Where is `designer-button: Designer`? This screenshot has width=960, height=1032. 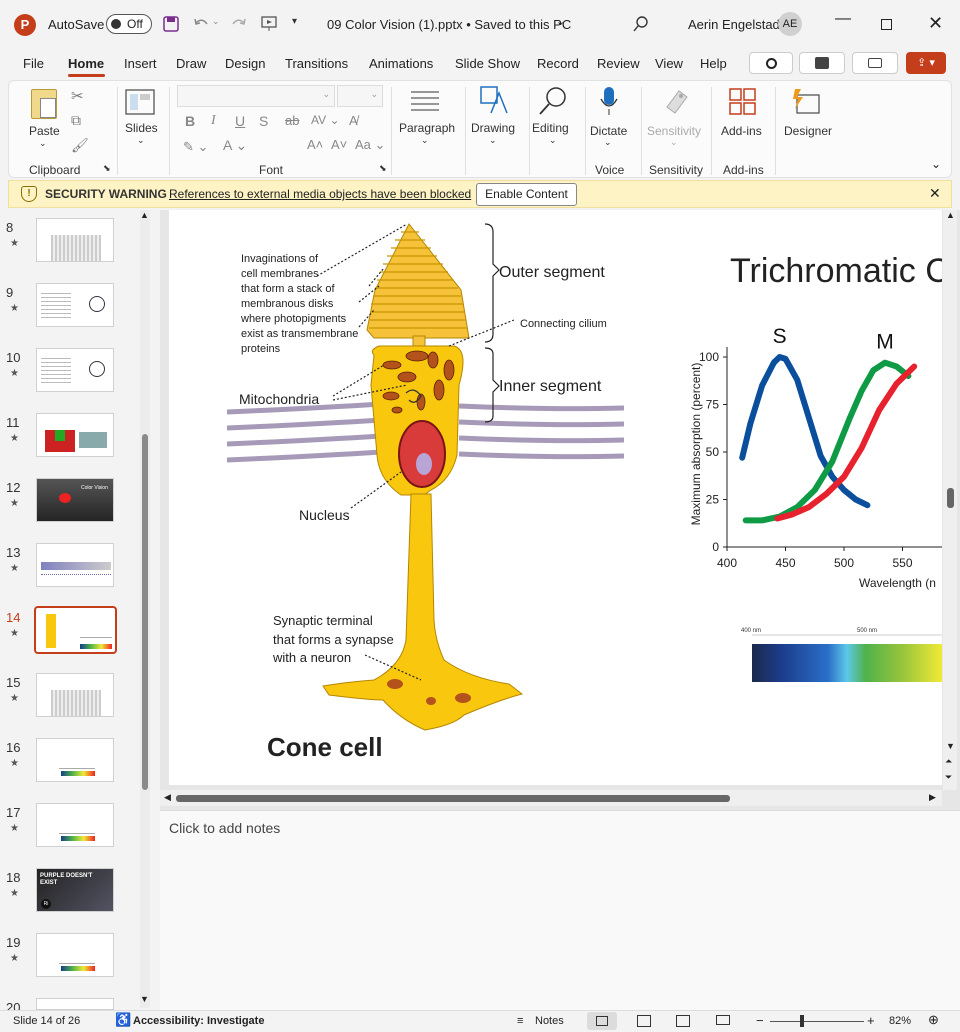
designer-button: Designer is located at coordinates (808, 131).